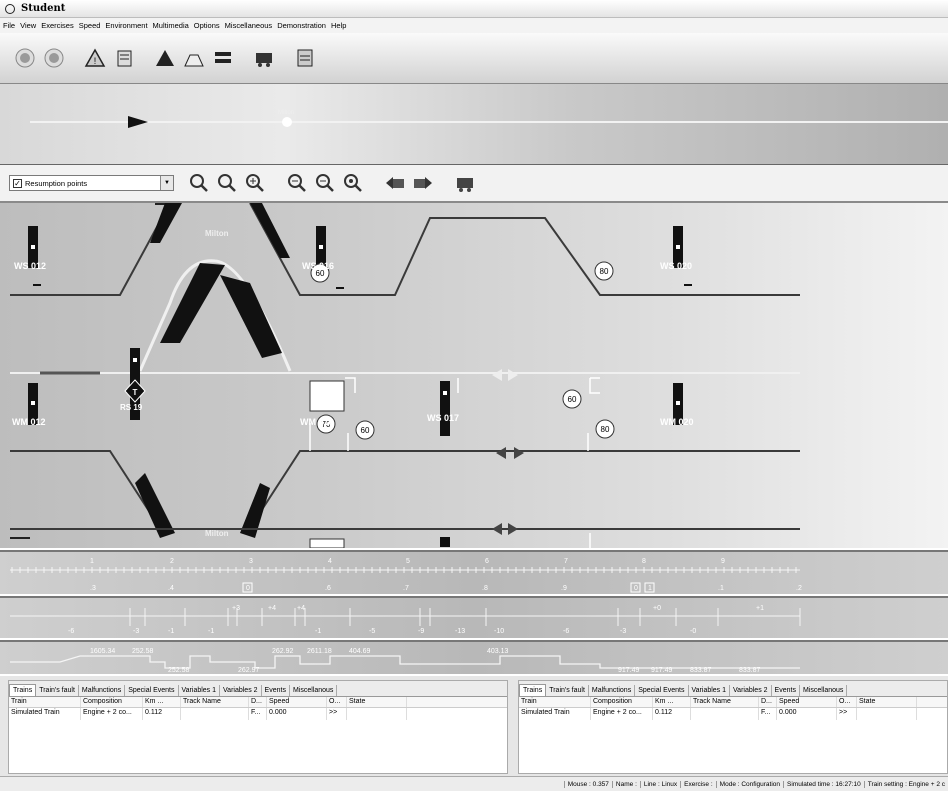  What do you see at coordinates (372, 631) in the screenshot?
I see `gradient-value: -5` at bounding box center [372, 631].